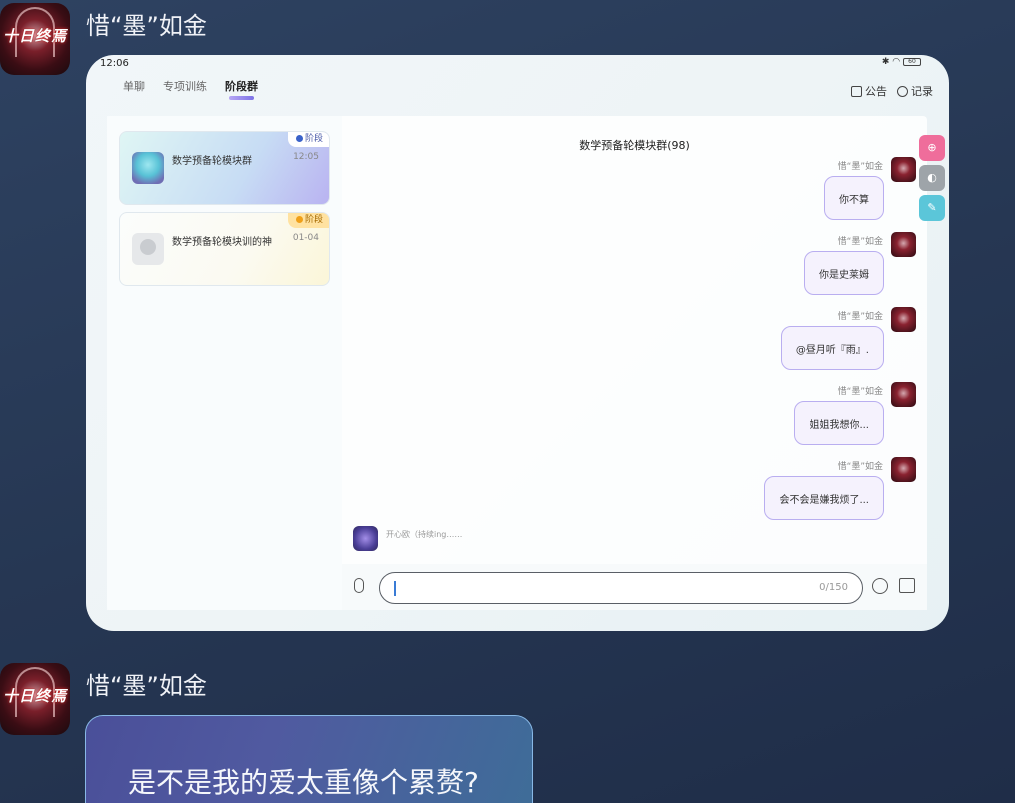 The width and height of the screenshot is (1015, 803). Describe the element at coordinates (932, 178) in the screenshot. I see `contrast-icon: ◐` at that location.